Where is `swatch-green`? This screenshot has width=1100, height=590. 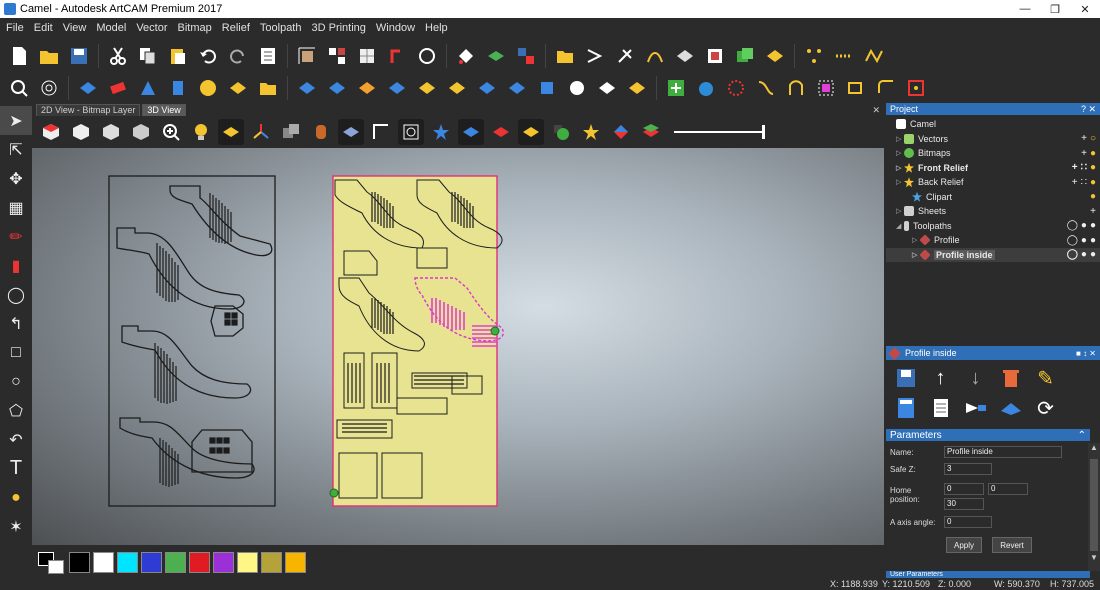
swatch-green is located at coordinates (175, 562).